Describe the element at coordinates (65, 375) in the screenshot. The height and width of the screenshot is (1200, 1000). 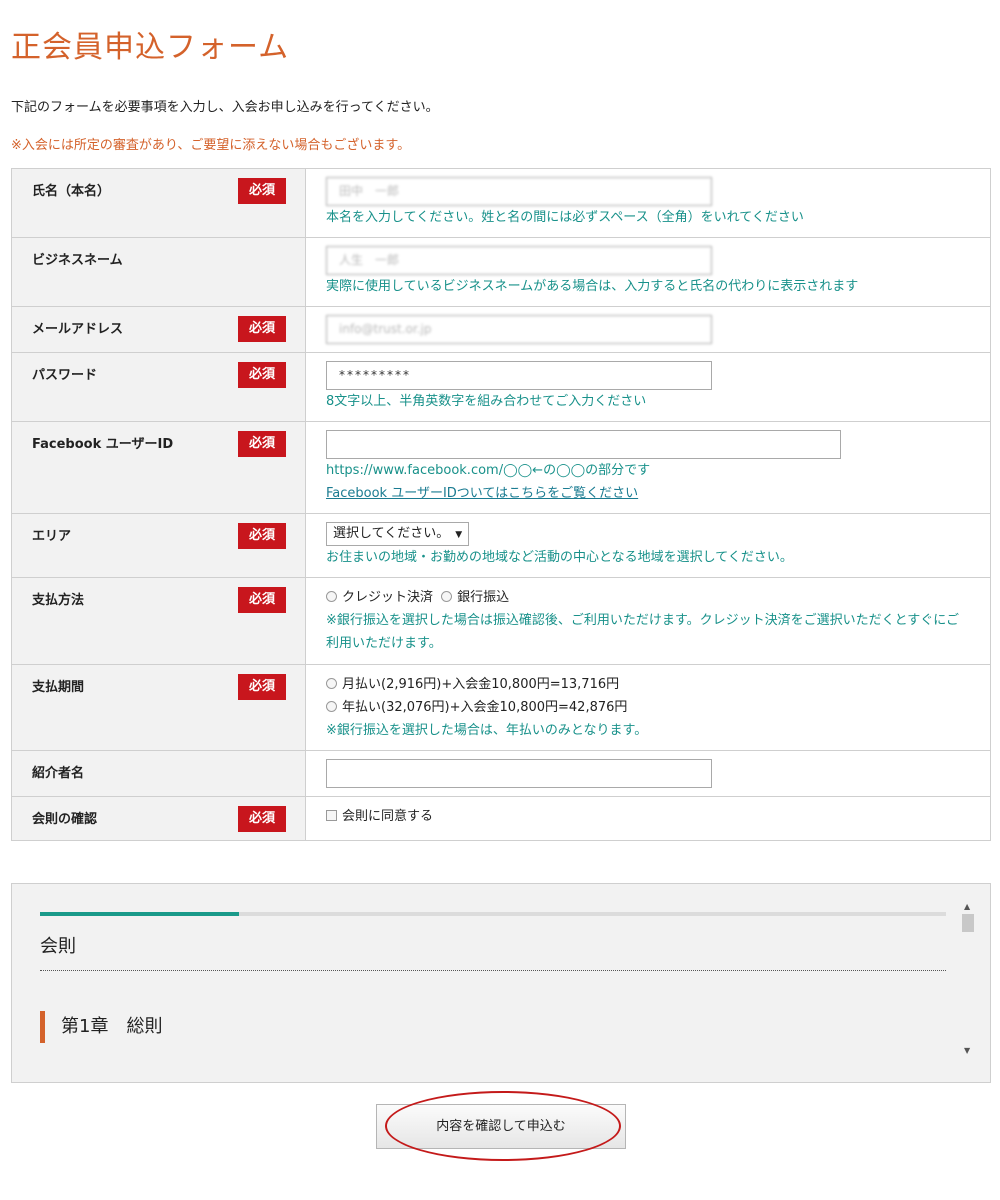
I see `password-label: パスワード` at that location.